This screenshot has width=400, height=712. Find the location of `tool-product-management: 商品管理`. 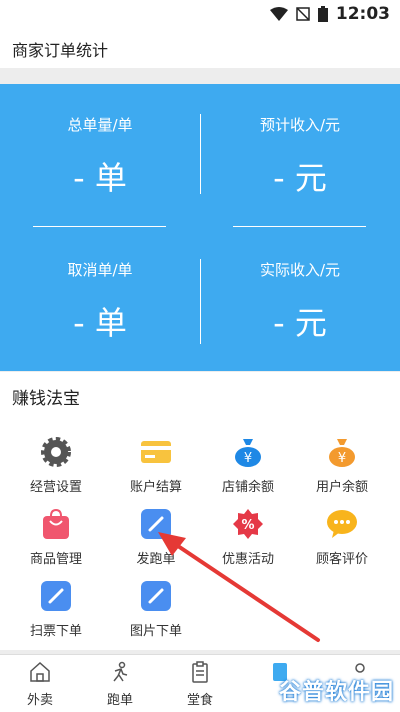

tool-product-management: 商品管理 is located at coordinates (56, 537).